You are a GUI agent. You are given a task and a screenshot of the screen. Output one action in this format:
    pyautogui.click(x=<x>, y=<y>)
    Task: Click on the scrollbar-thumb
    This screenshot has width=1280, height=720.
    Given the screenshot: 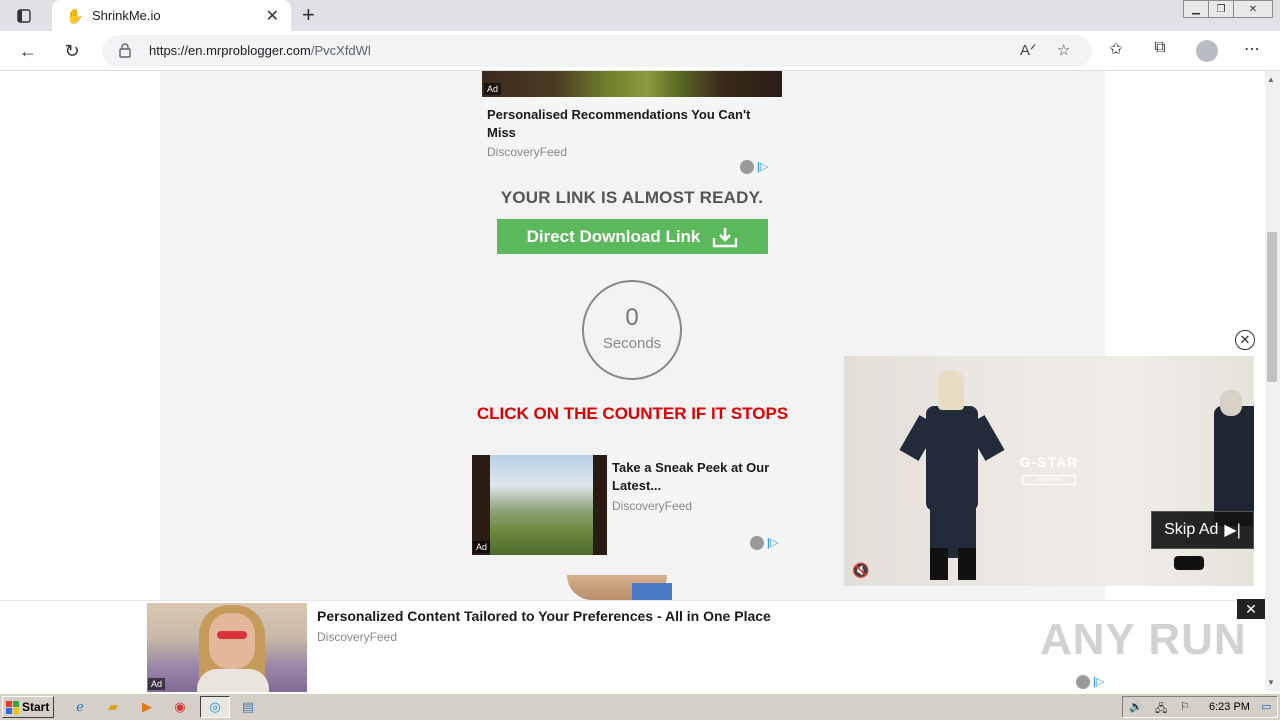 What is the action you would take?
    pyautogui.click(x=1272, y=307)
    